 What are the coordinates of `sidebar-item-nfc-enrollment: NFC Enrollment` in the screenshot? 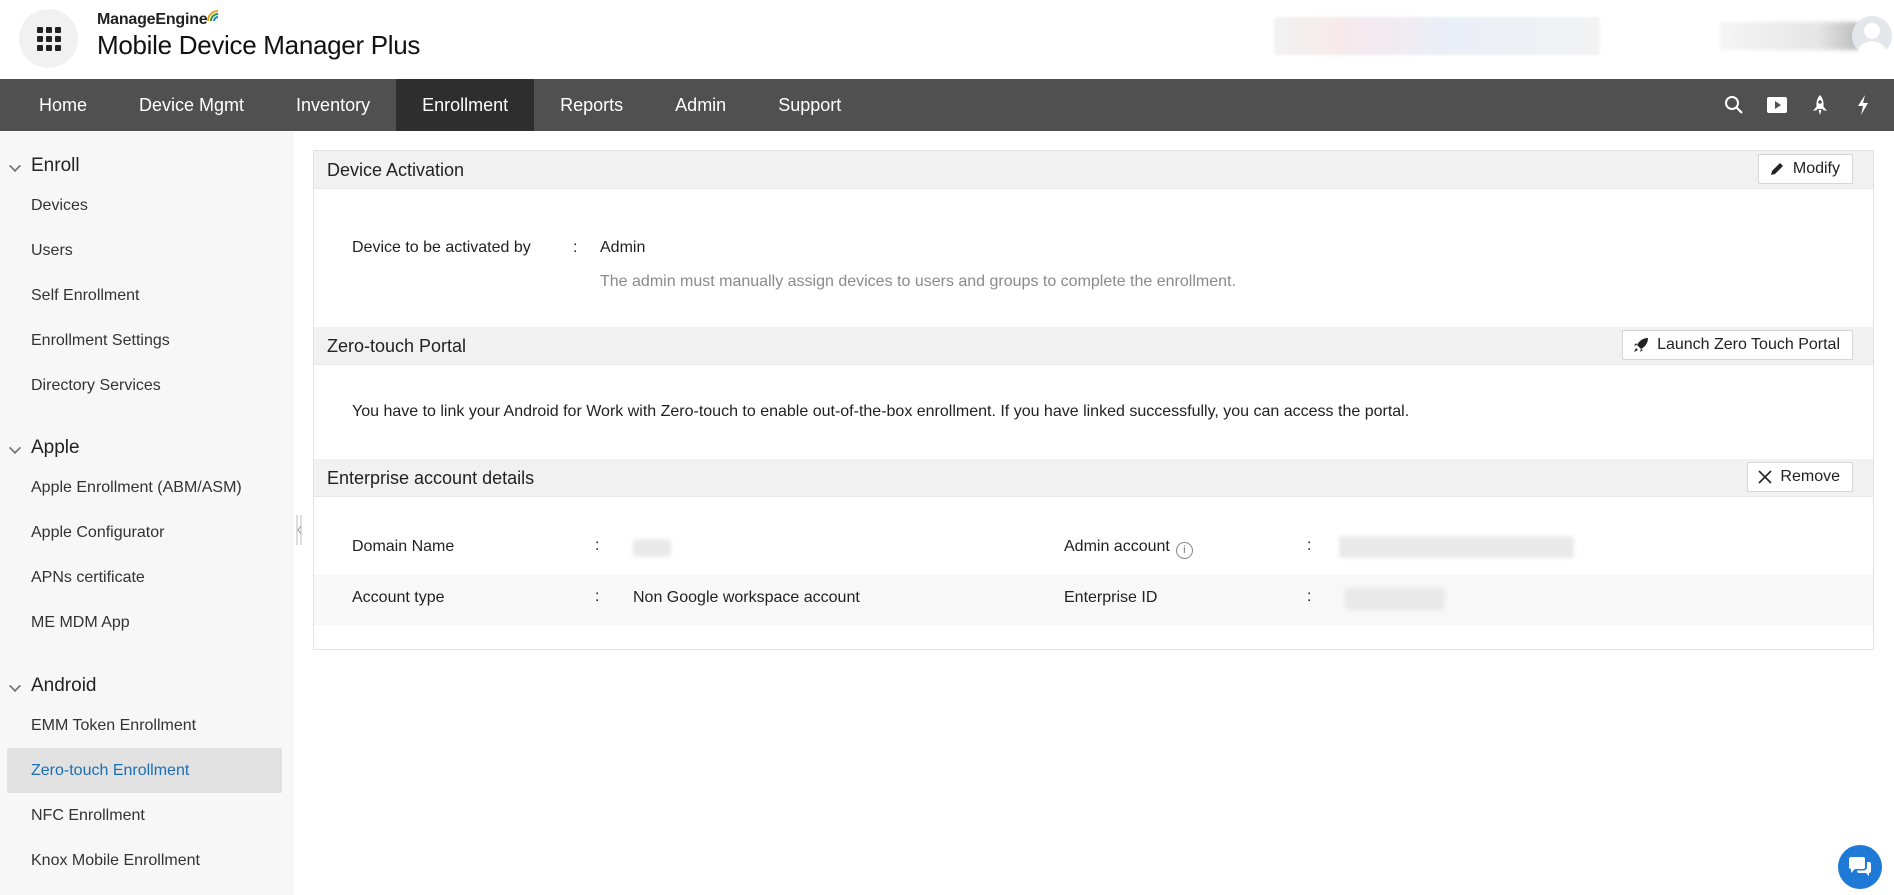 It's located at (144, 815).